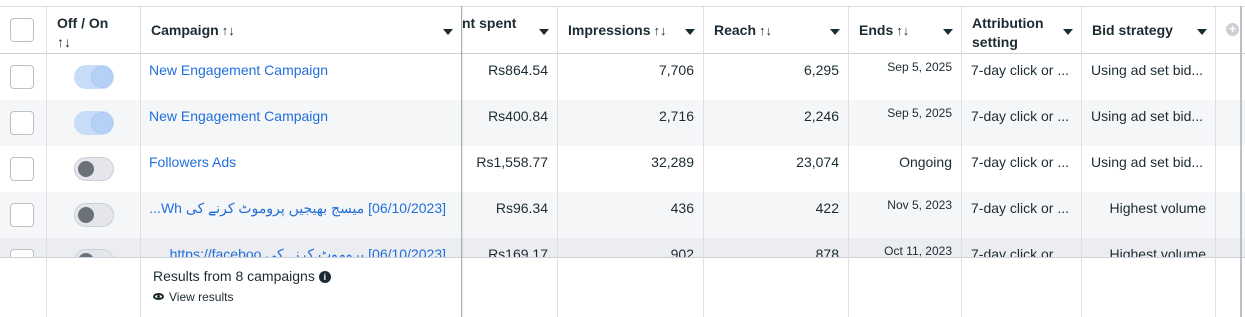 The height and width of the screenshot is (317, 1245). Describe the element at coordinates (821, 70) in the screenshot. I see `reach-value: 6,295` at that location.